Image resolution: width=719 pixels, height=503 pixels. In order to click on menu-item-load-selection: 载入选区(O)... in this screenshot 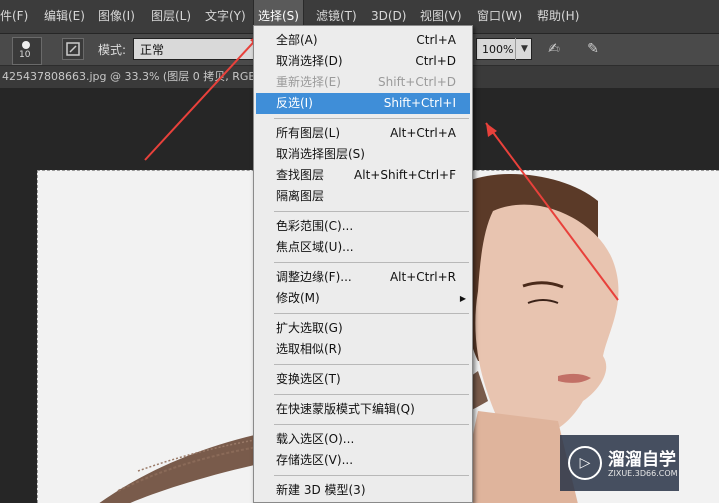, I will do `click(363, 439)`.